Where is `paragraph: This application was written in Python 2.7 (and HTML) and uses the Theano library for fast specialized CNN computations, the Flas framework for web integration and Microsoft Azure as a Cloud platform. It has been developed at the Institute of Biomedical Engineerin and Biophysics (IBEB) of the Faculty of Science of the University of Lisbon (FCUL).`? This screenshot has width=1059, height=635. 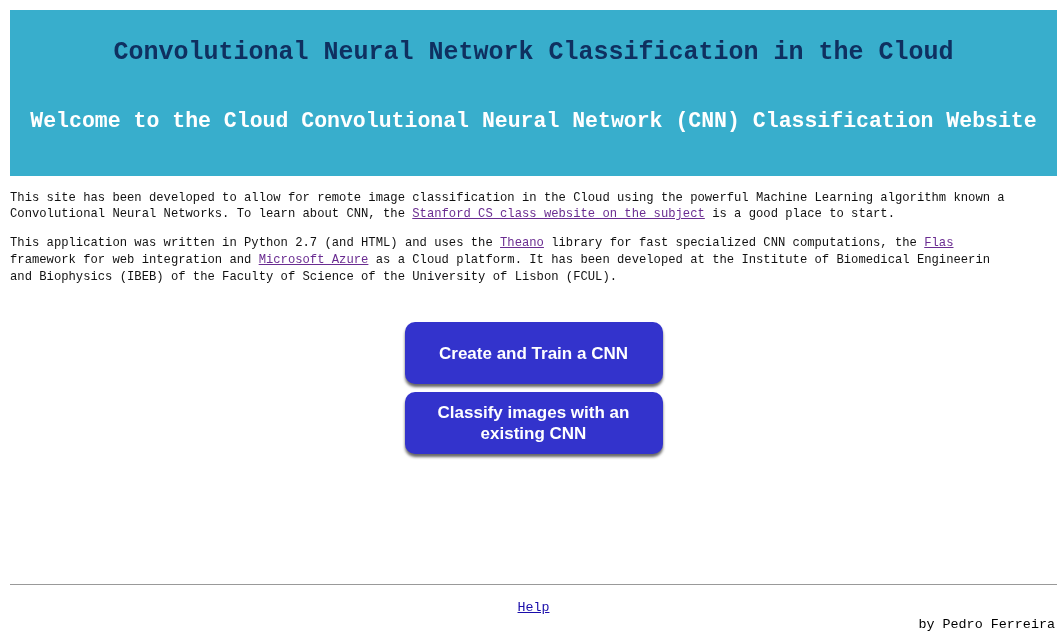 paragraph: This application was written in Python 2.7 (and HTML) and uses the Theano library for fast specialized CNN computations, the Flas framework for web integration and Microsoft Azure as a Cloud platform. It has been developed at the Institute of Biomedical Engineerin and Biophysics (IBEB) of the Faculty of Science of the University of Lisbon (FCUL). is located at coordinates (501, 260).